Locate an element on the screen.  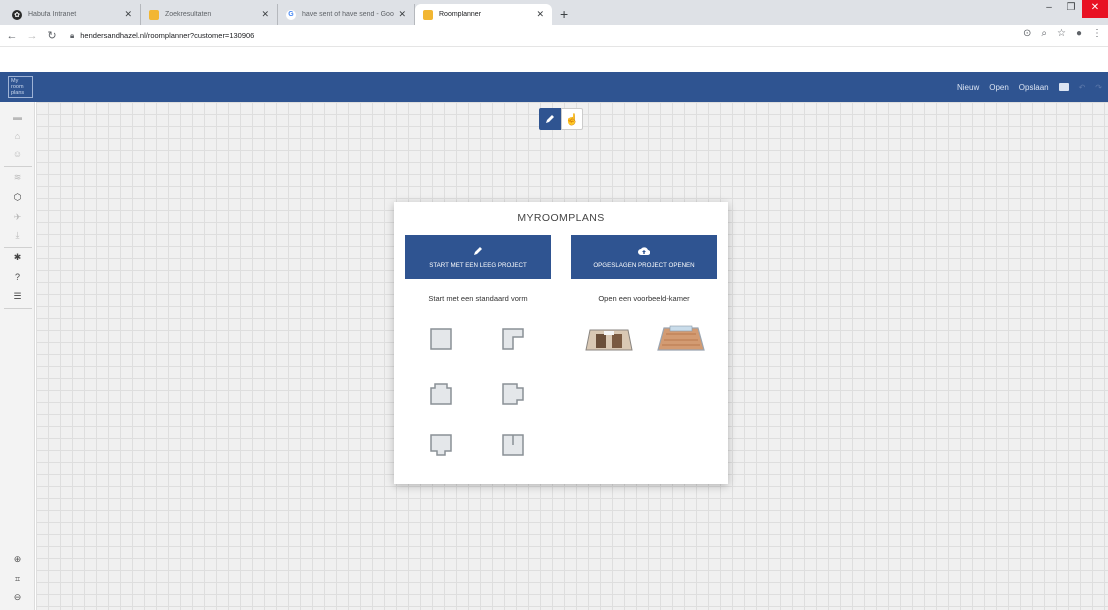
start-empty-project-button: START MET EEN LEEG PROJECT is located at coordinates (478, 257).